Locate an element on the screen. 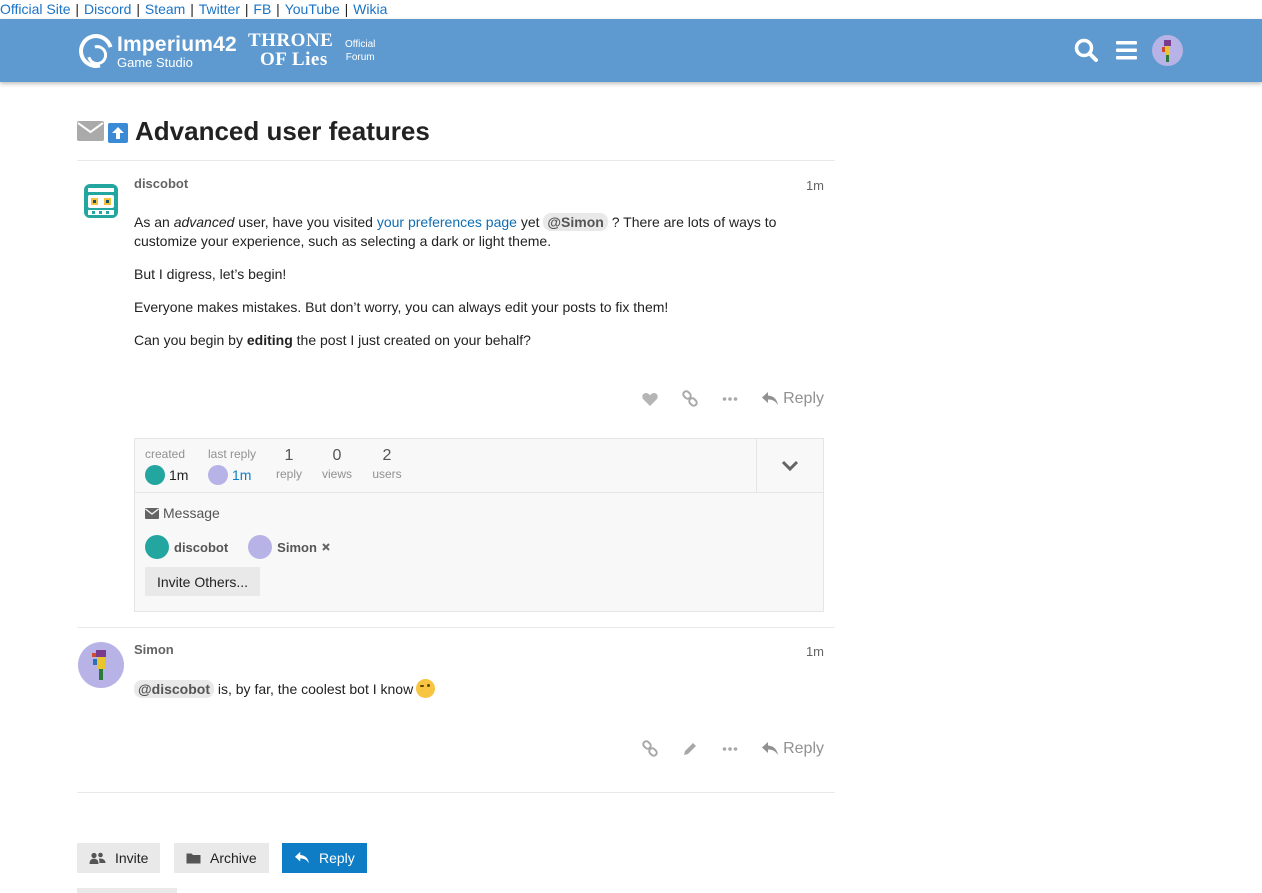 This screenshot has width=1262, height=893. users-icon is located at coordinates (97, 858).